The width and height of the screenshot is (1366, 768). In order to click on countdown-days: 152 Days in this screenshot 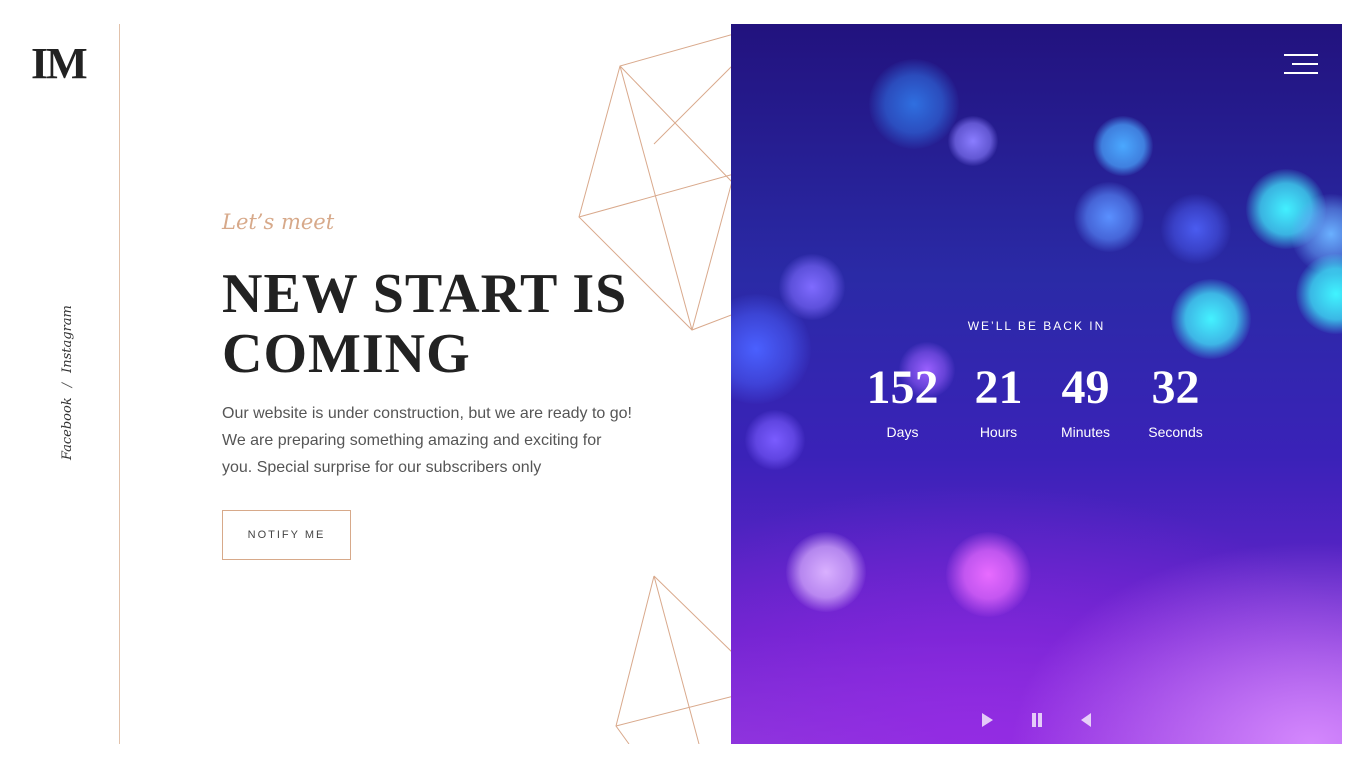, I will do `click(903, 400)`.